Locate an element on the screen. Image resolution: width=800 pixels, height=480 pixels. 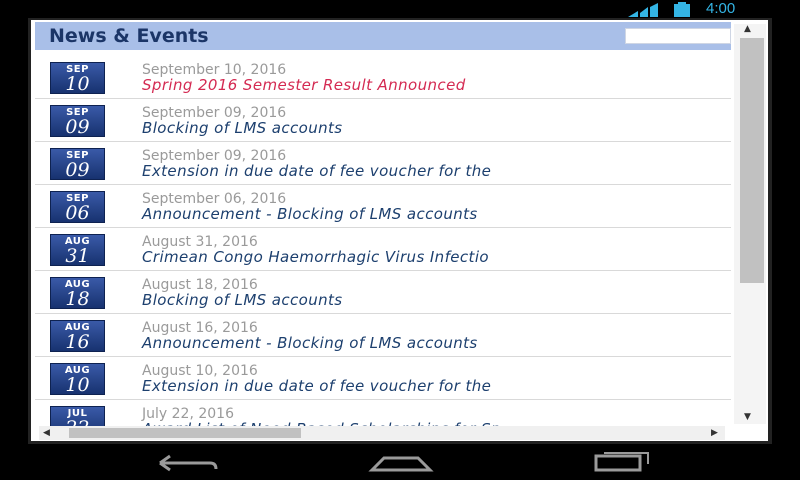
date-badge: AUG 16 is located at coordinates (77, 336).